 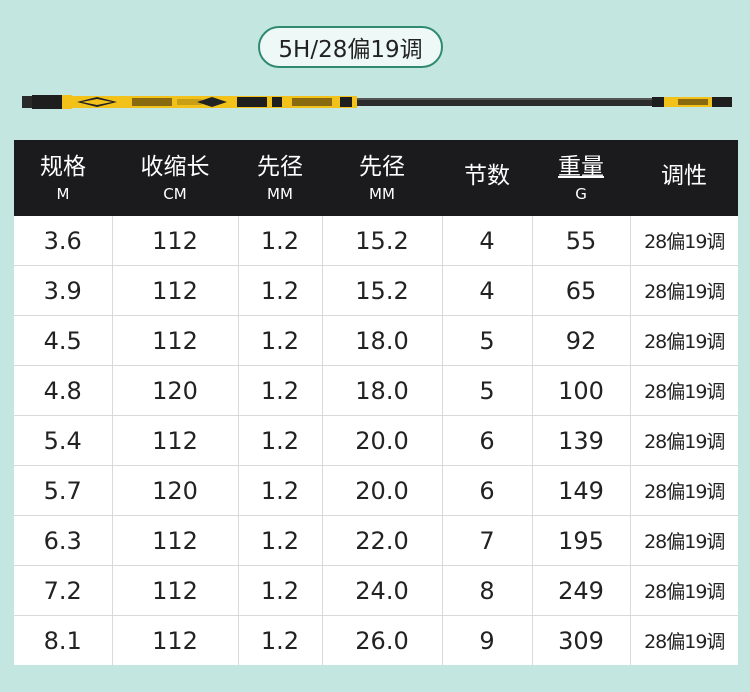 I want to click on table-cell: 249, so click(x=581, y=590).